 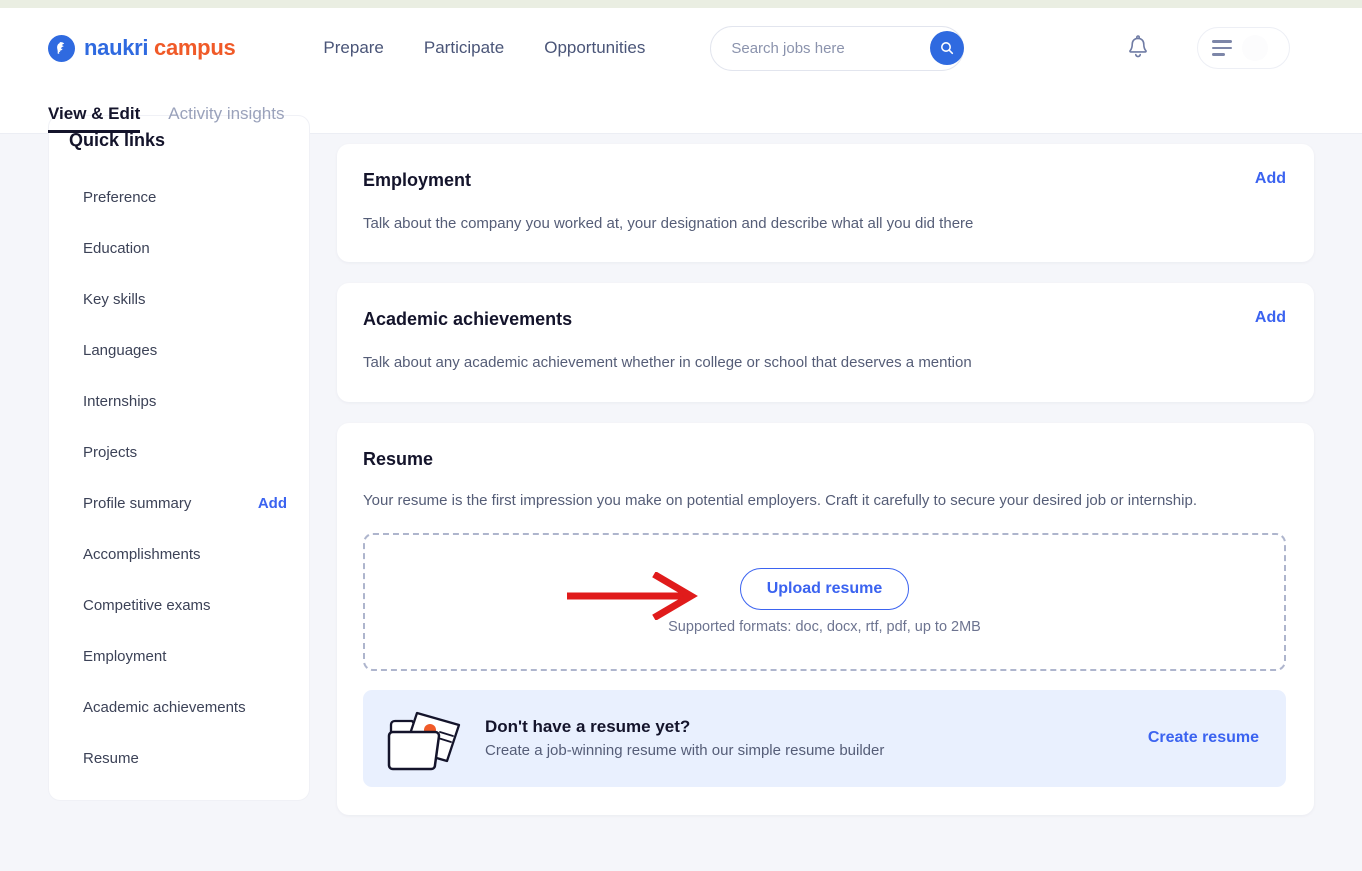 I want to click on sidebar-item-label: Profile summary, so click(x=137, y=503).